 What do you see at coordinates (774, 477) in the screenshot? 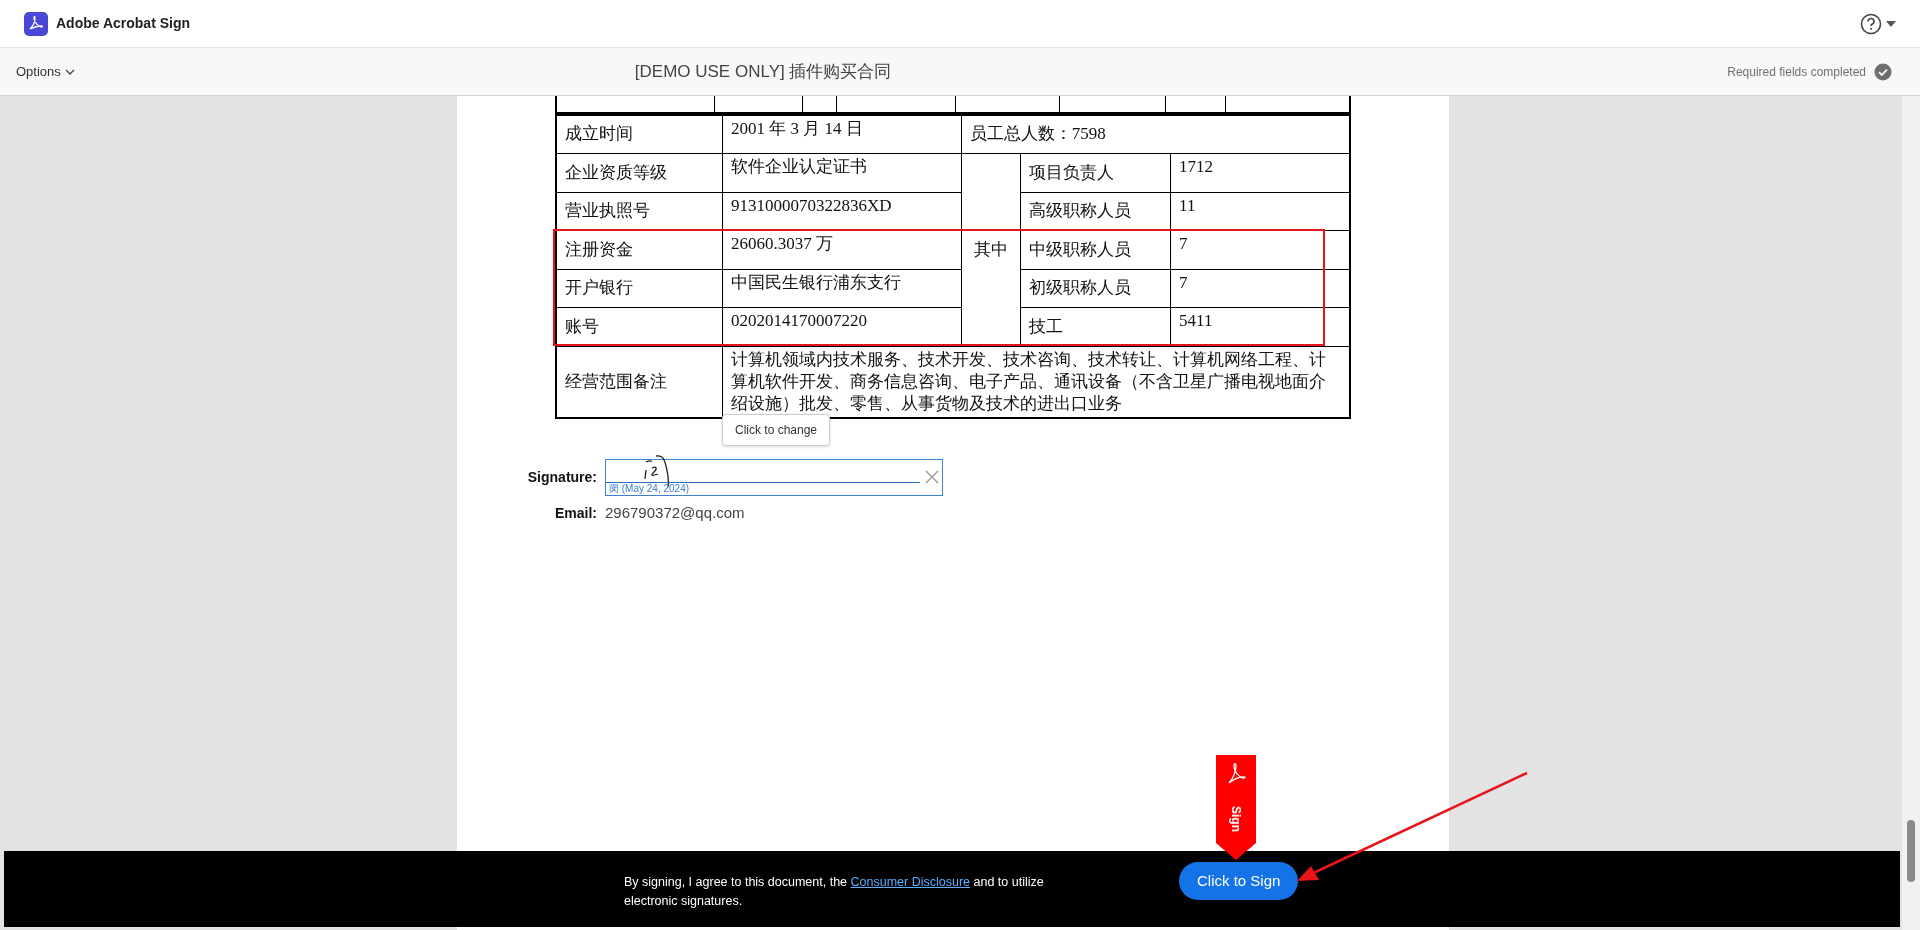
I see `signature-field: 闵 (May 24, 2024)` at bounding box center [774, 477].